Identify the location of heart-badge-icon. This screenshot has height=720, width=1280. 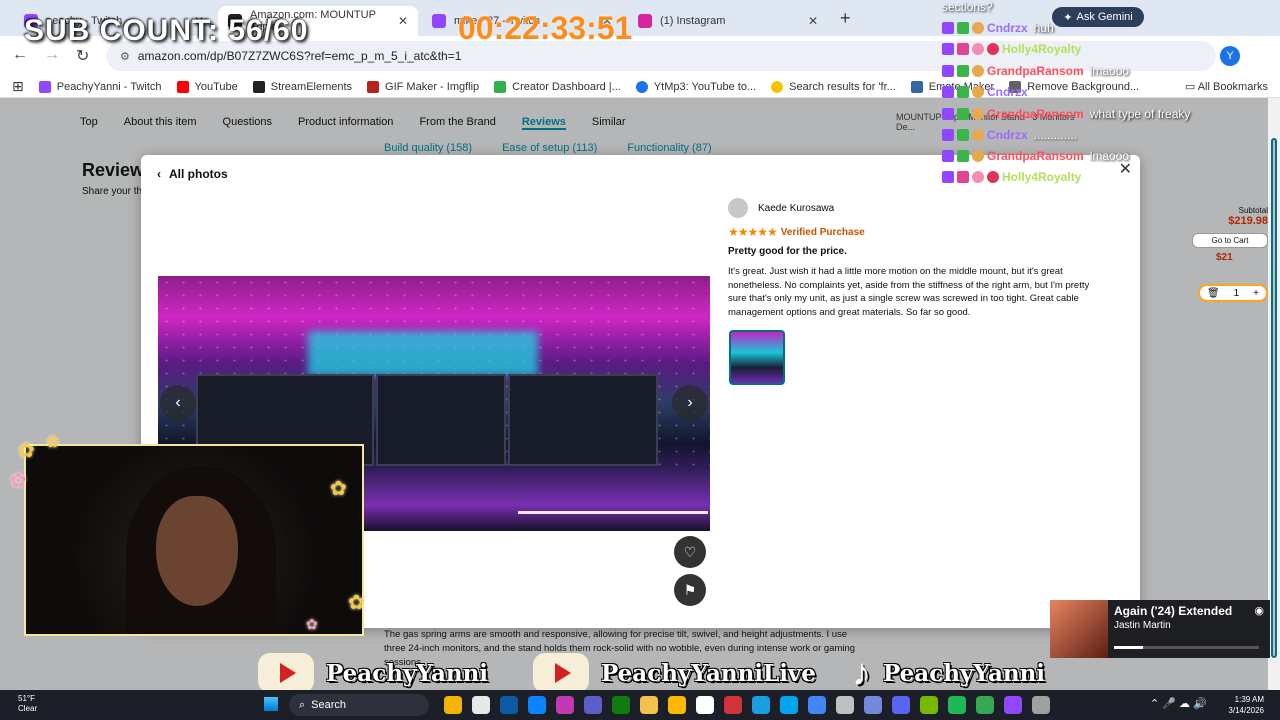
(993, 177).